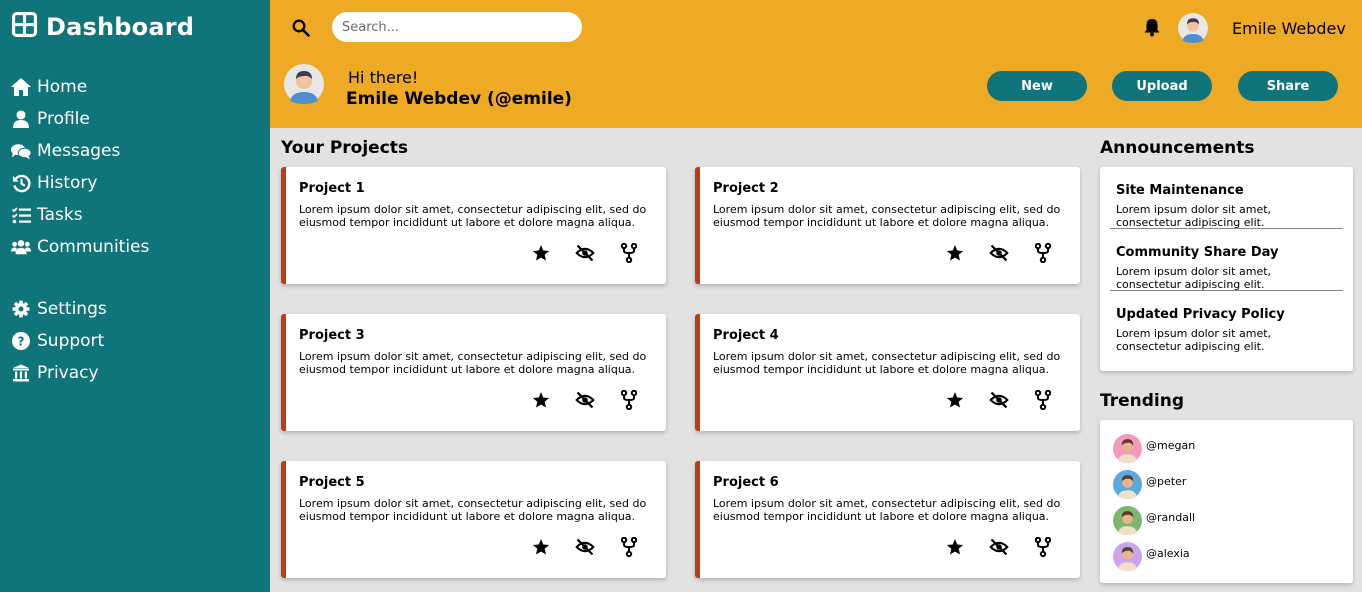  I want to click on trending-user: @peter, so click(1233, 486).